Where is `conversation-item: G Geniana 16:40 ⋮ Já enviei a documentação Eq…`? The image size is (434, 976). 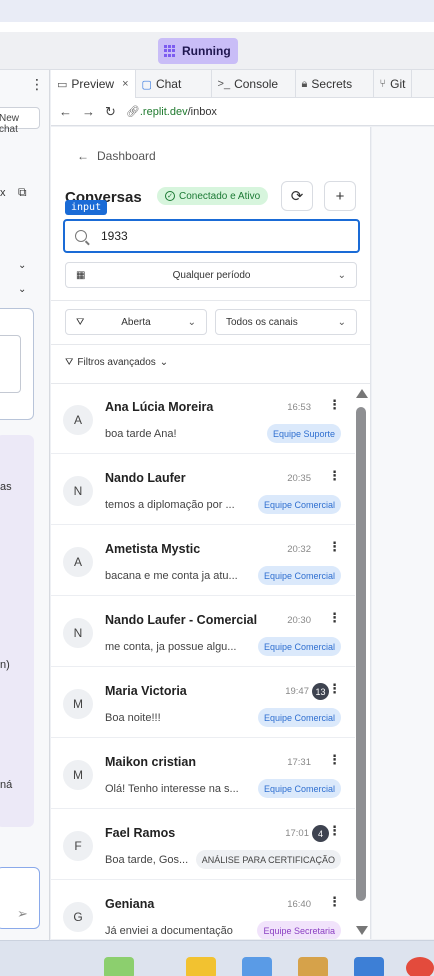 conversation-item: G Geniana 16:40 ⋮ Já enviei a documentação Eq… is located at coordinates (203, 909).